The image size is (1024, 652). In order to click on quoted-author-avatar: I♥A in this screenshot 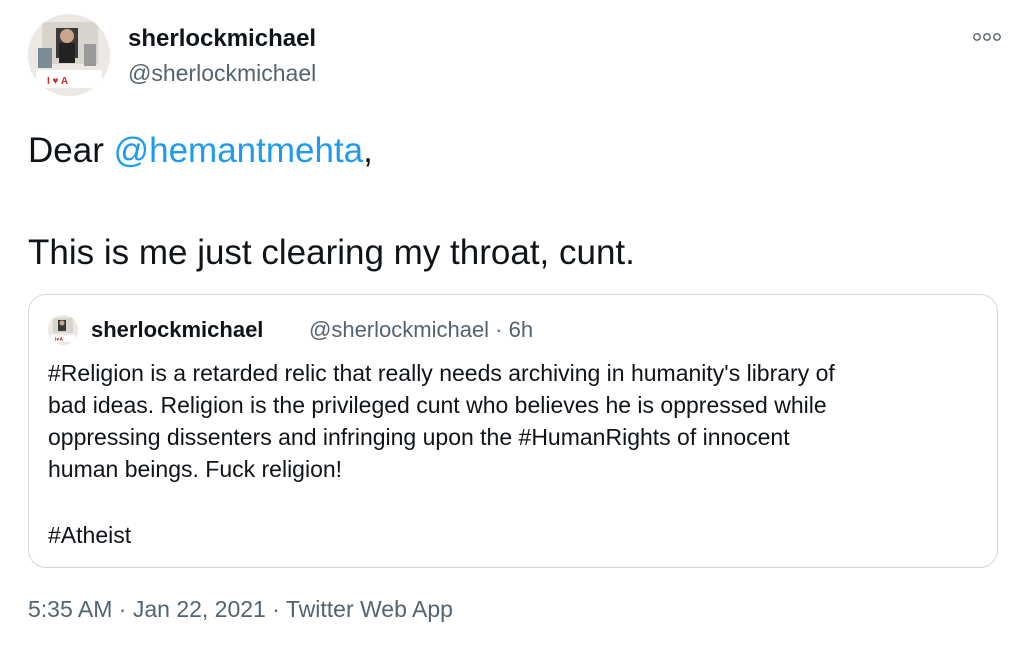, I will do `click(63, 330)`.